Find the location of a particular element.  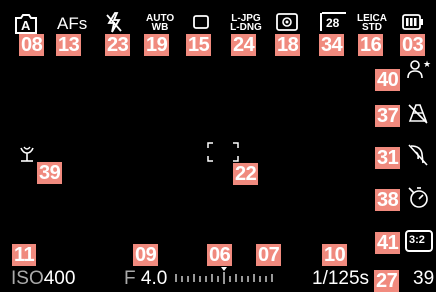

film-style-line2: STD is located at coordinates (372, 27).